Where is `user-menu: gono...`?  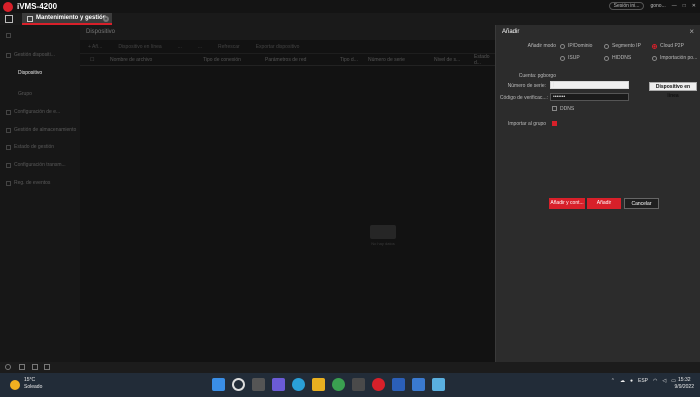
user-menu: gono... is located at coordinates (657, 6).